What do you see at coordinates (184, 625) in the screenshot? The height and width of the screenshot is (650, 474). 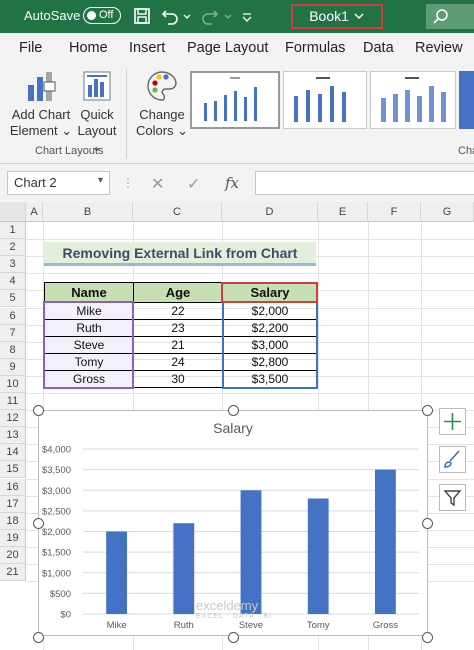 I see `x-tick-label: Ruth` at bounding box center [184, 625].